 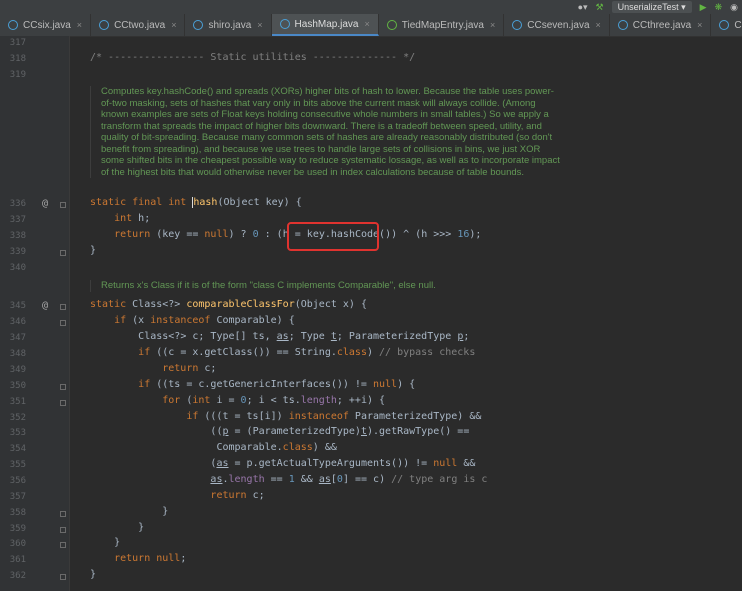 I want to click on line-number: 361, so click(x=17, y=560).